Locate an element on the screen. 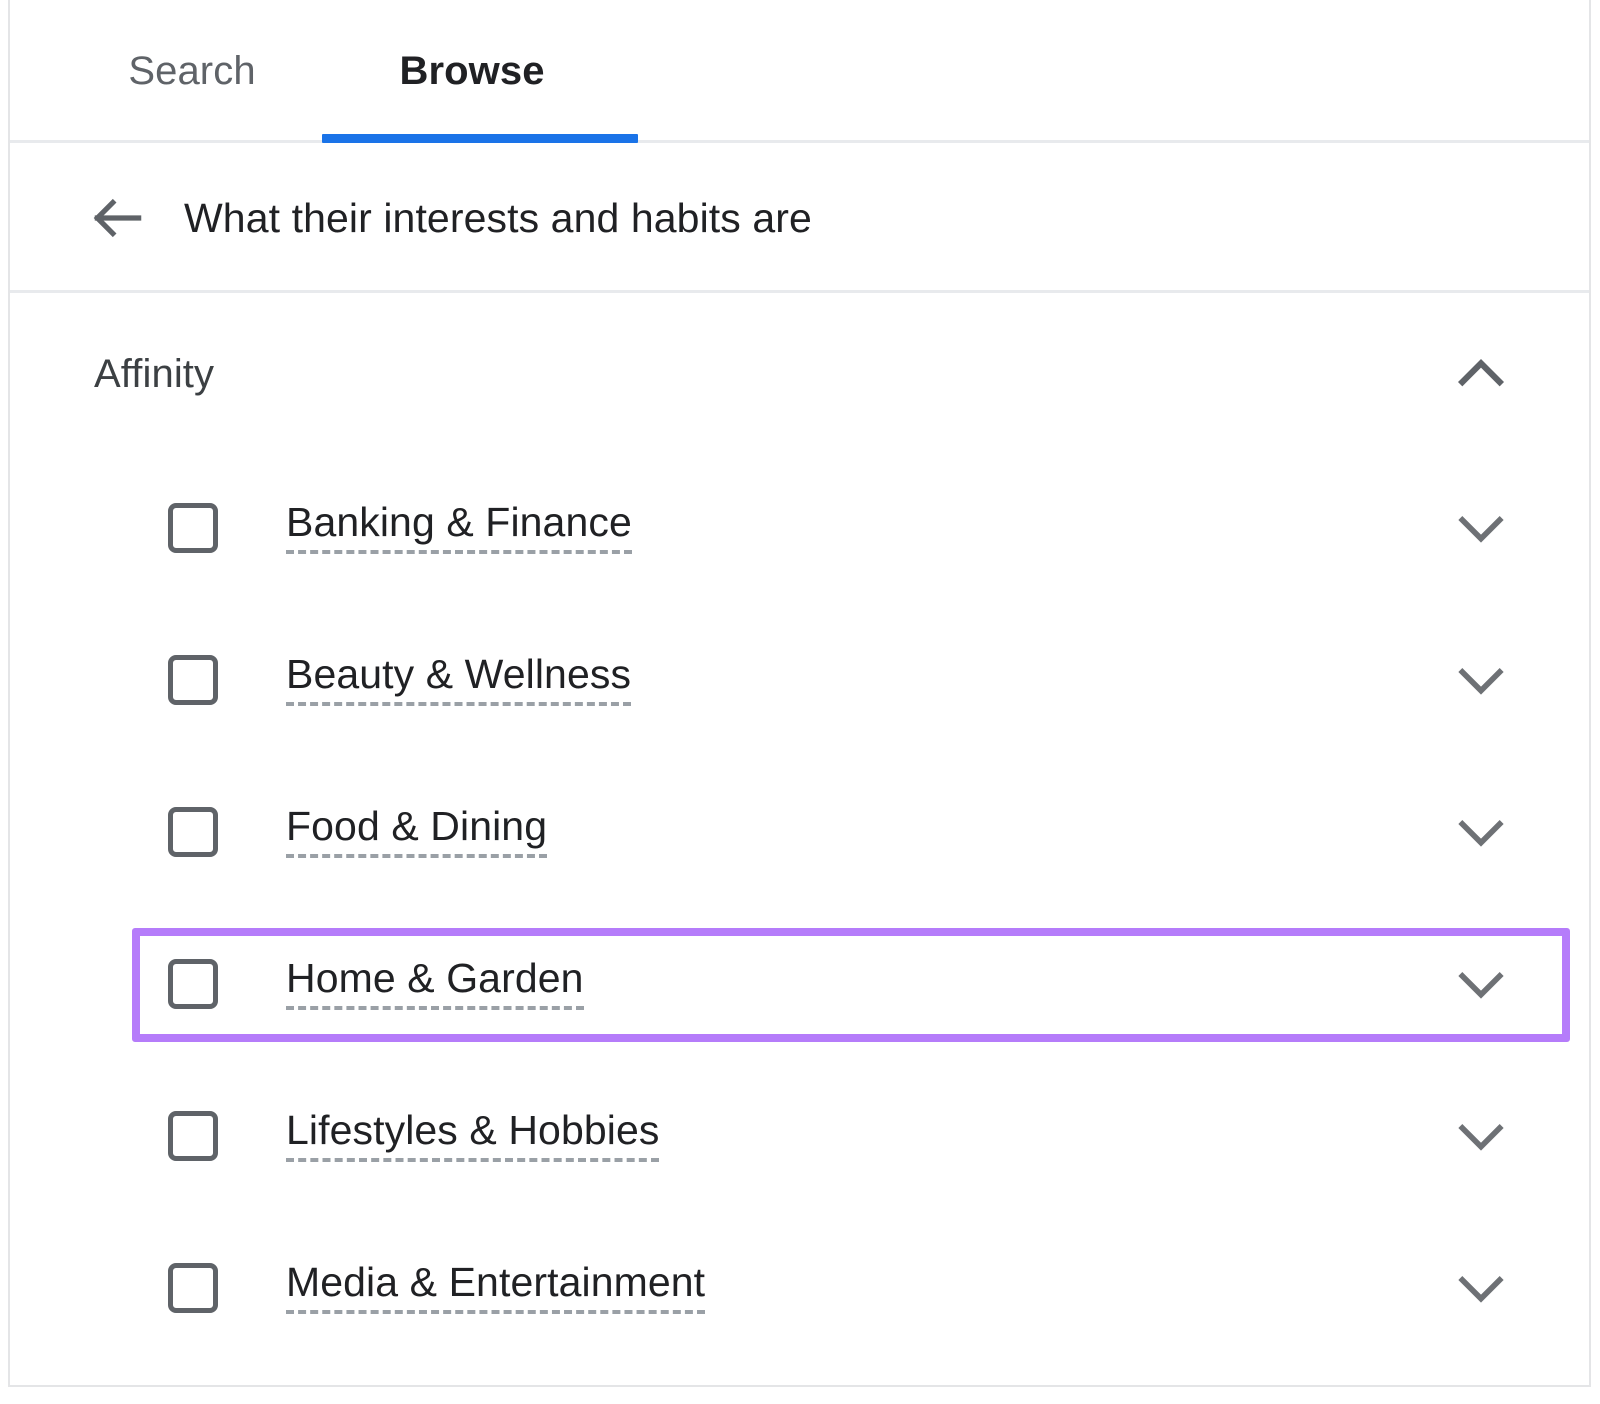  list-item: Media & Entertainment is located at coordinates (799, 1288).